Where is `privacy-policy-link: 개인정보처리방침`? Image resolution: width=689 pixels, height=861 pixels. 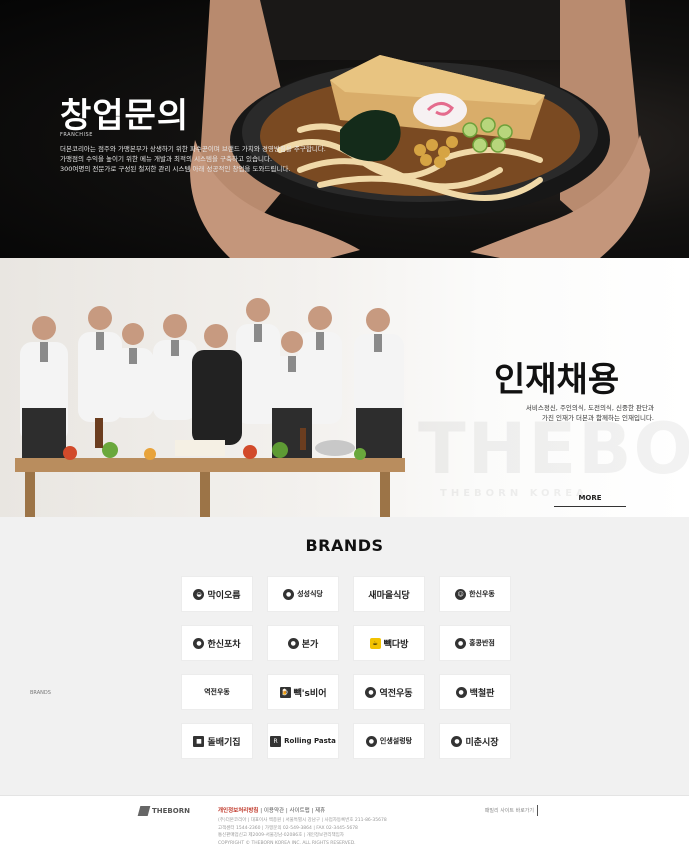 privacy-policy-link: 개인정보처리방침 is located at coordinates (238, 811).